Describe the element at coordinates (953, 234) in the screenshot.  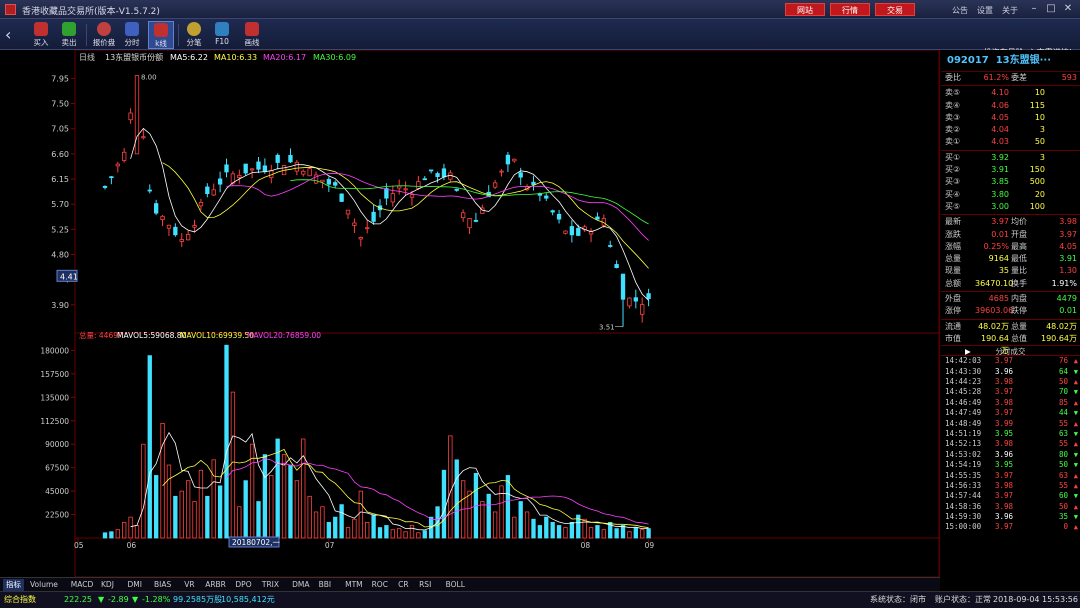
I see `stats1-label: 涨跌` at that location.